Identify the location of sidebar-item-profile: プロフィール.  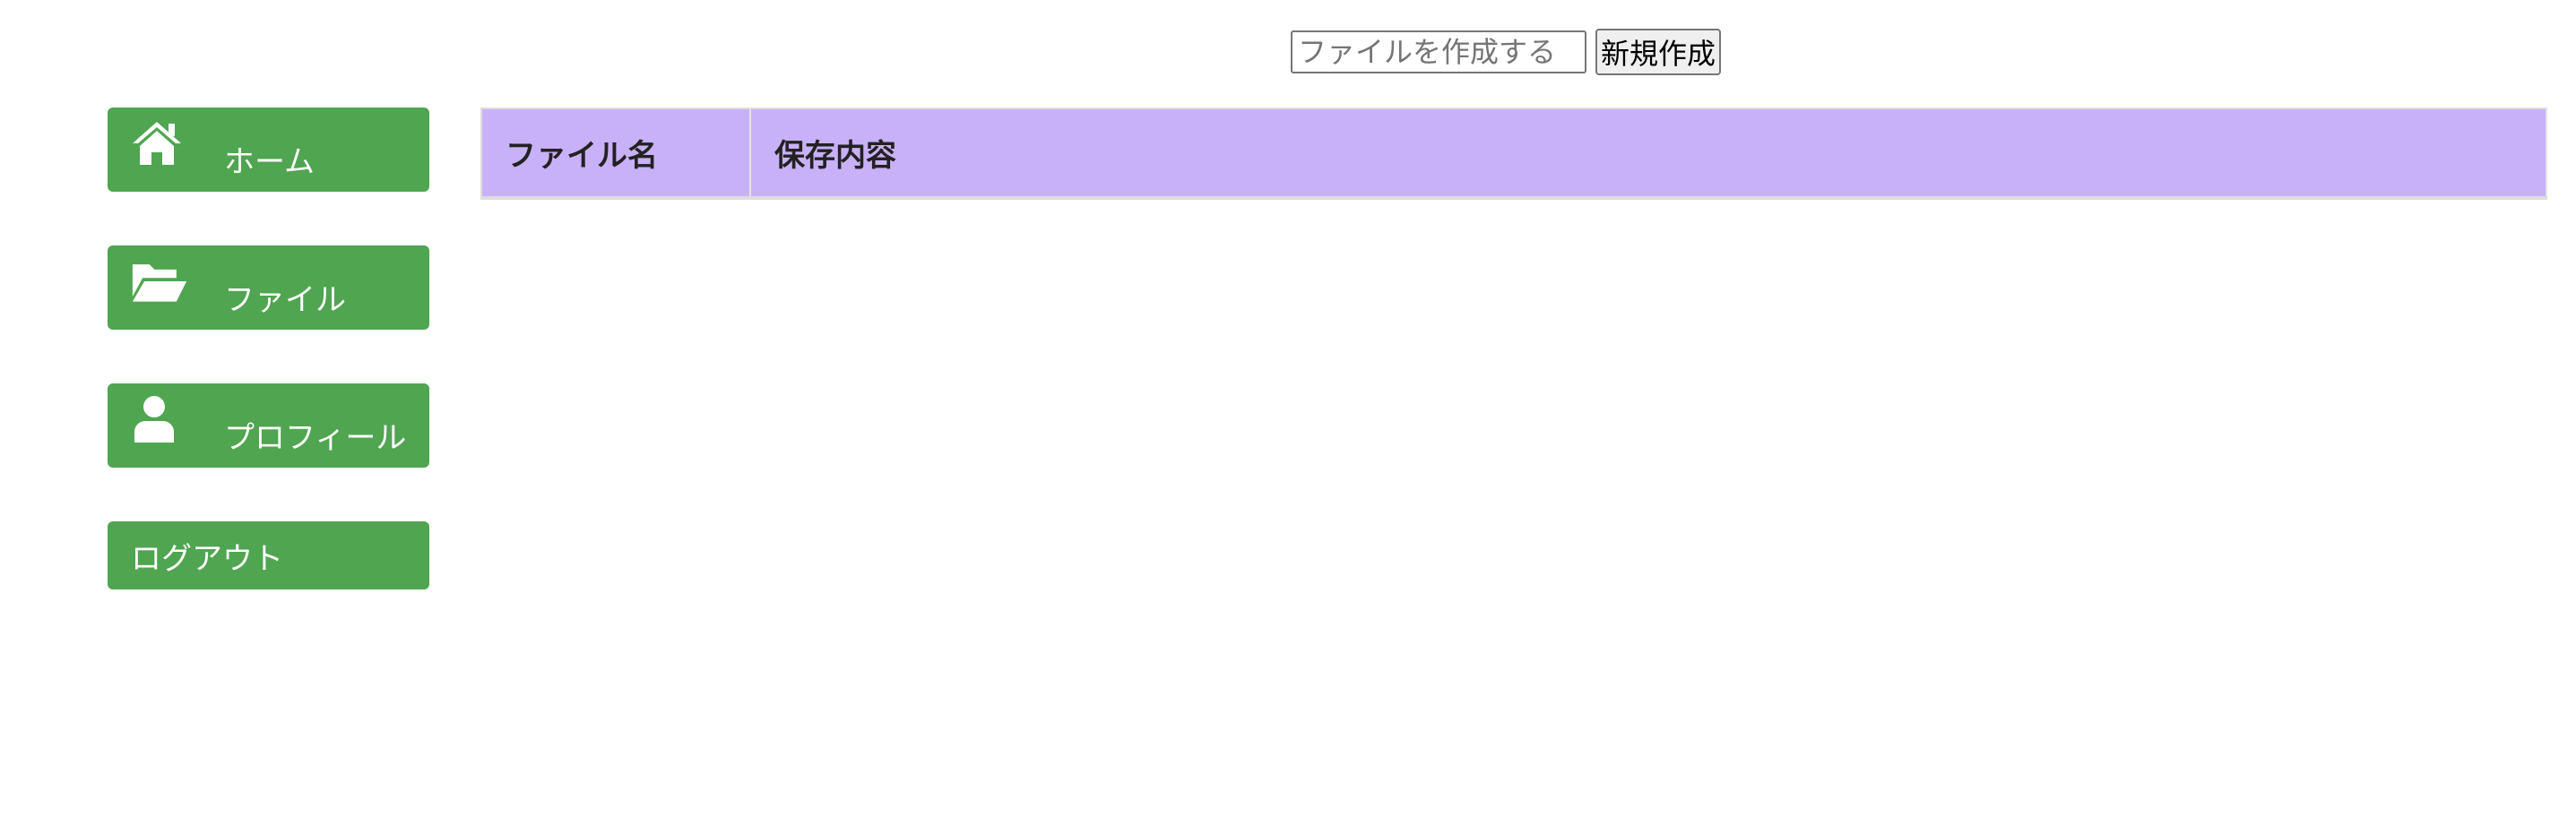
(269, 425).